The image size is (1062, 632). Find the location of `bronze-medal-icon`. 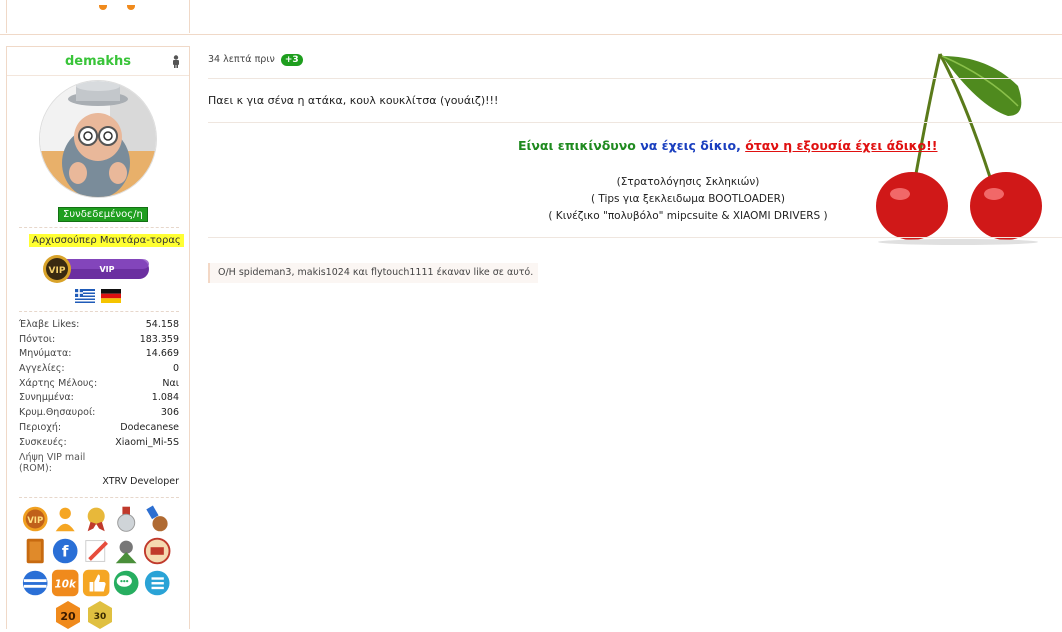

bronze-medal-icon is located at coordinates (157, 519).